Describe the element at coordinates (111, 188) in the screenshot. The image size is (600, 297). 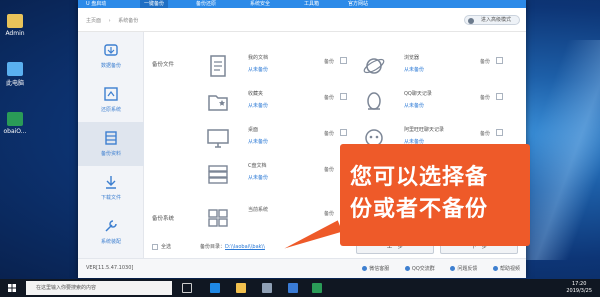
I see `sidebar-item-download-files: 下载文件` at that location.